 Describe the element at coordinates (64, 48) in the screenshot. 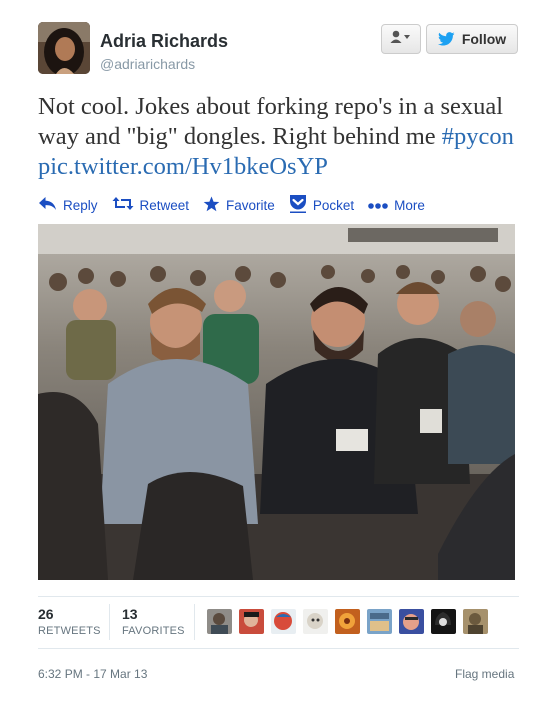

I see `author-avatar` at that location.